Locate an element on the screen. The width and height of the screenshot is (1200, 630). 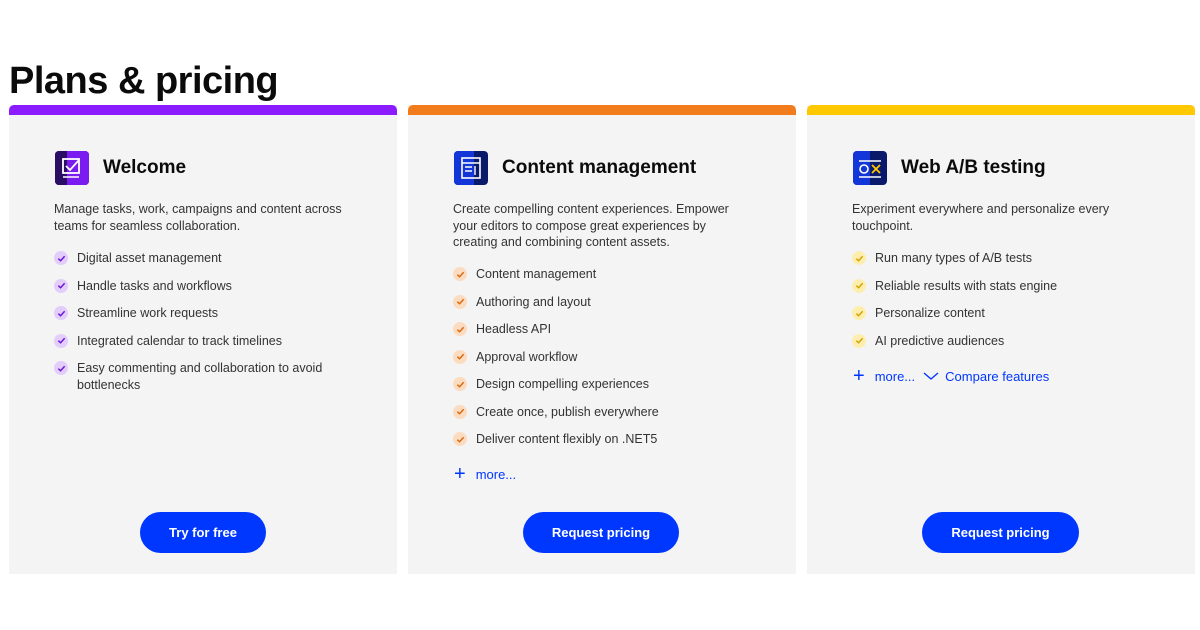
checkbox-board-icon is located at coordinates (72, 168).